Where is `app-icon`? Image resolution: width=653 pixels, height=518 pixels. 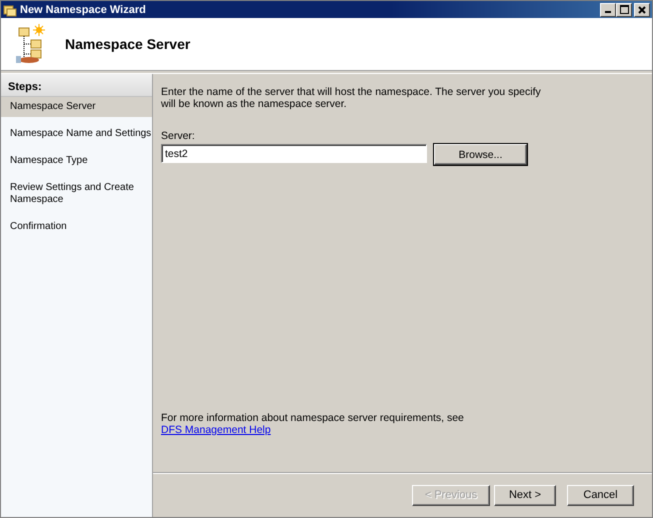 app-icon is located at coordinates (10, 9).